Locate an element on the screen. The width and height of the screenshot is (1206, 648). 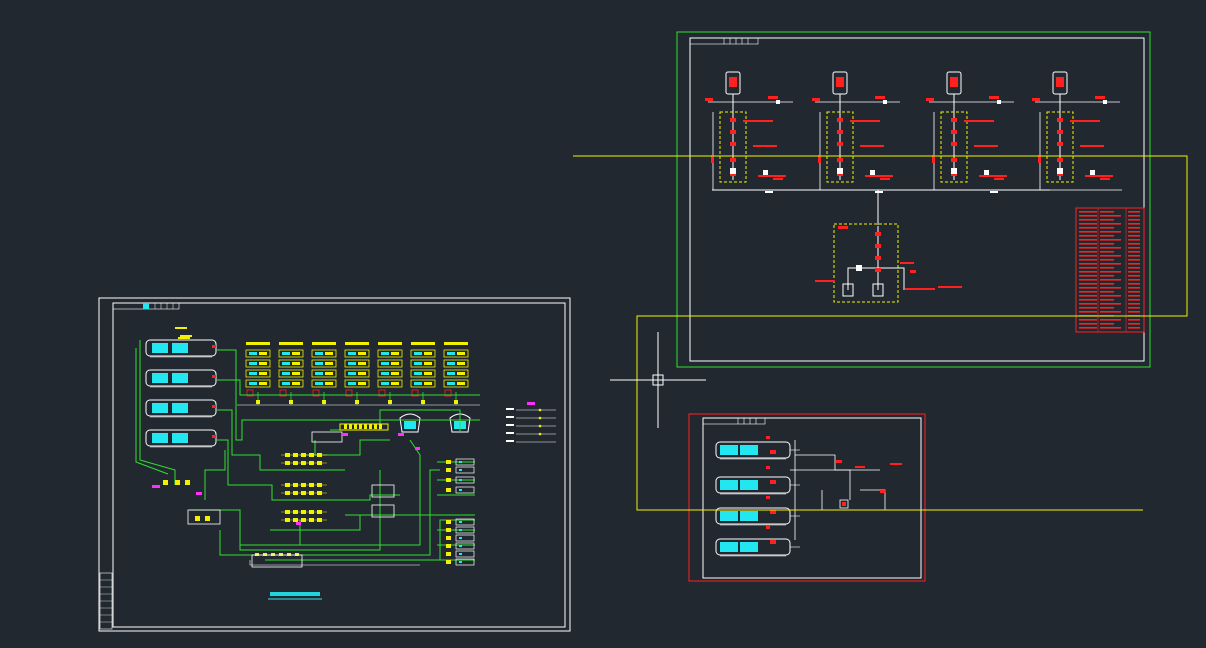
hot-water-collector is located at coordinates (888, 246).